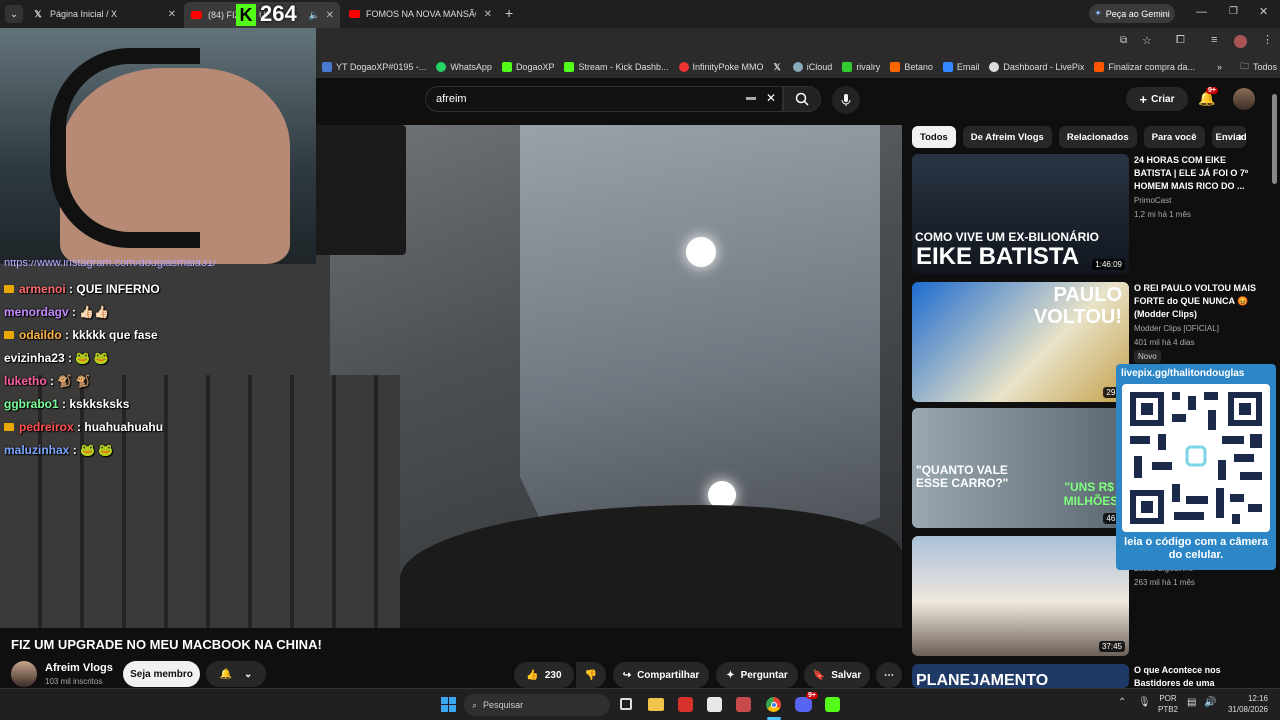 This screenshot has width=1280, height=720. What do you see at coordinates (1267, 39) in the screenshot?
I see `menu-icon: ⋮` at bounding box center [1267, 39].